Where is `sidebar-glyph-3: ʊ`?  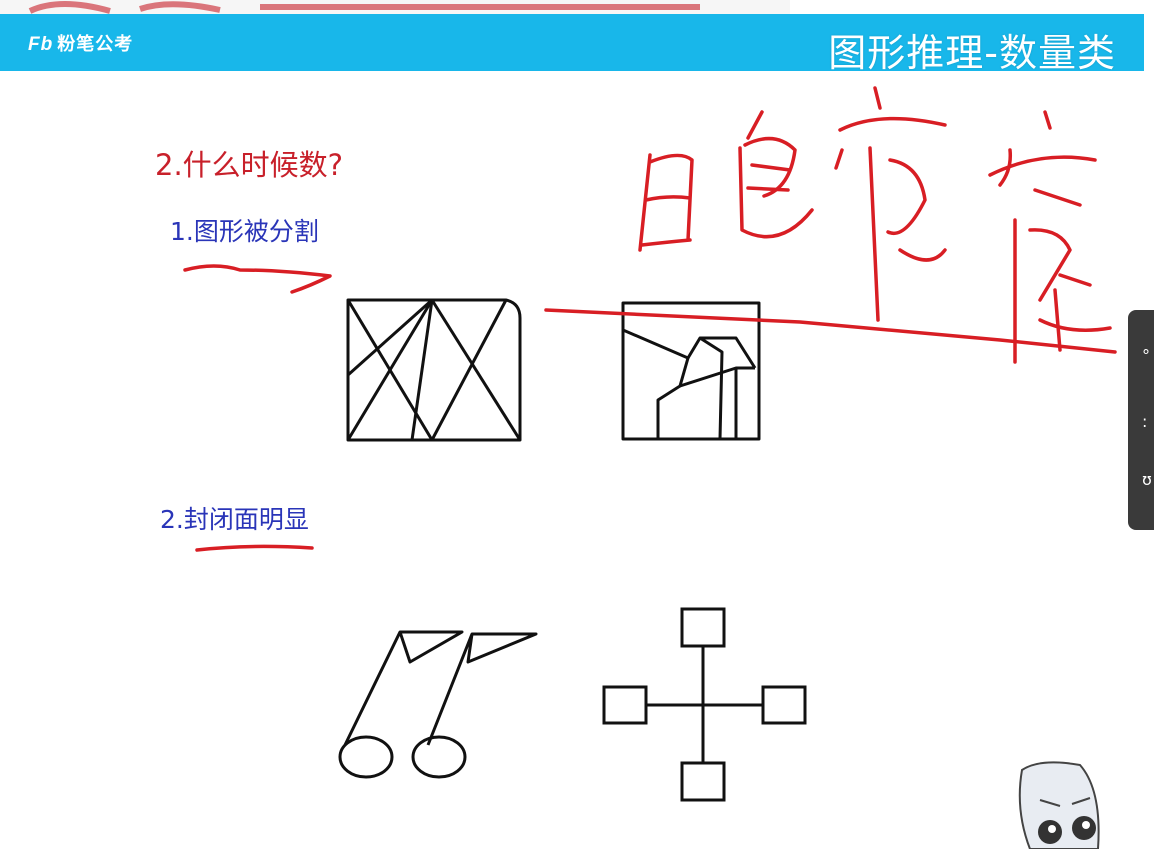 sidebar-glyph-3: ʊ is located at coordinates (1147, 479).